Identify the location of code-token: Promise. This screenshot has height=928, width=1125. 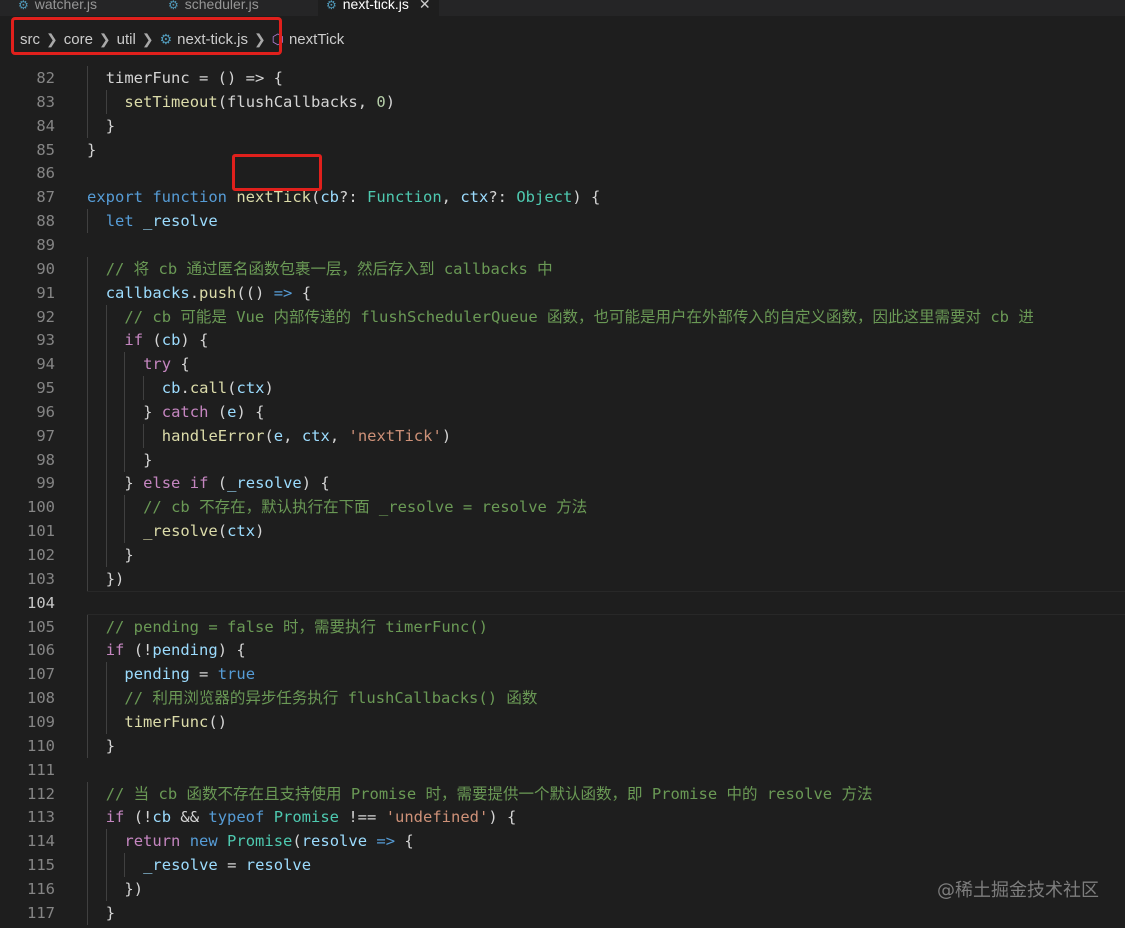
(260, 841).